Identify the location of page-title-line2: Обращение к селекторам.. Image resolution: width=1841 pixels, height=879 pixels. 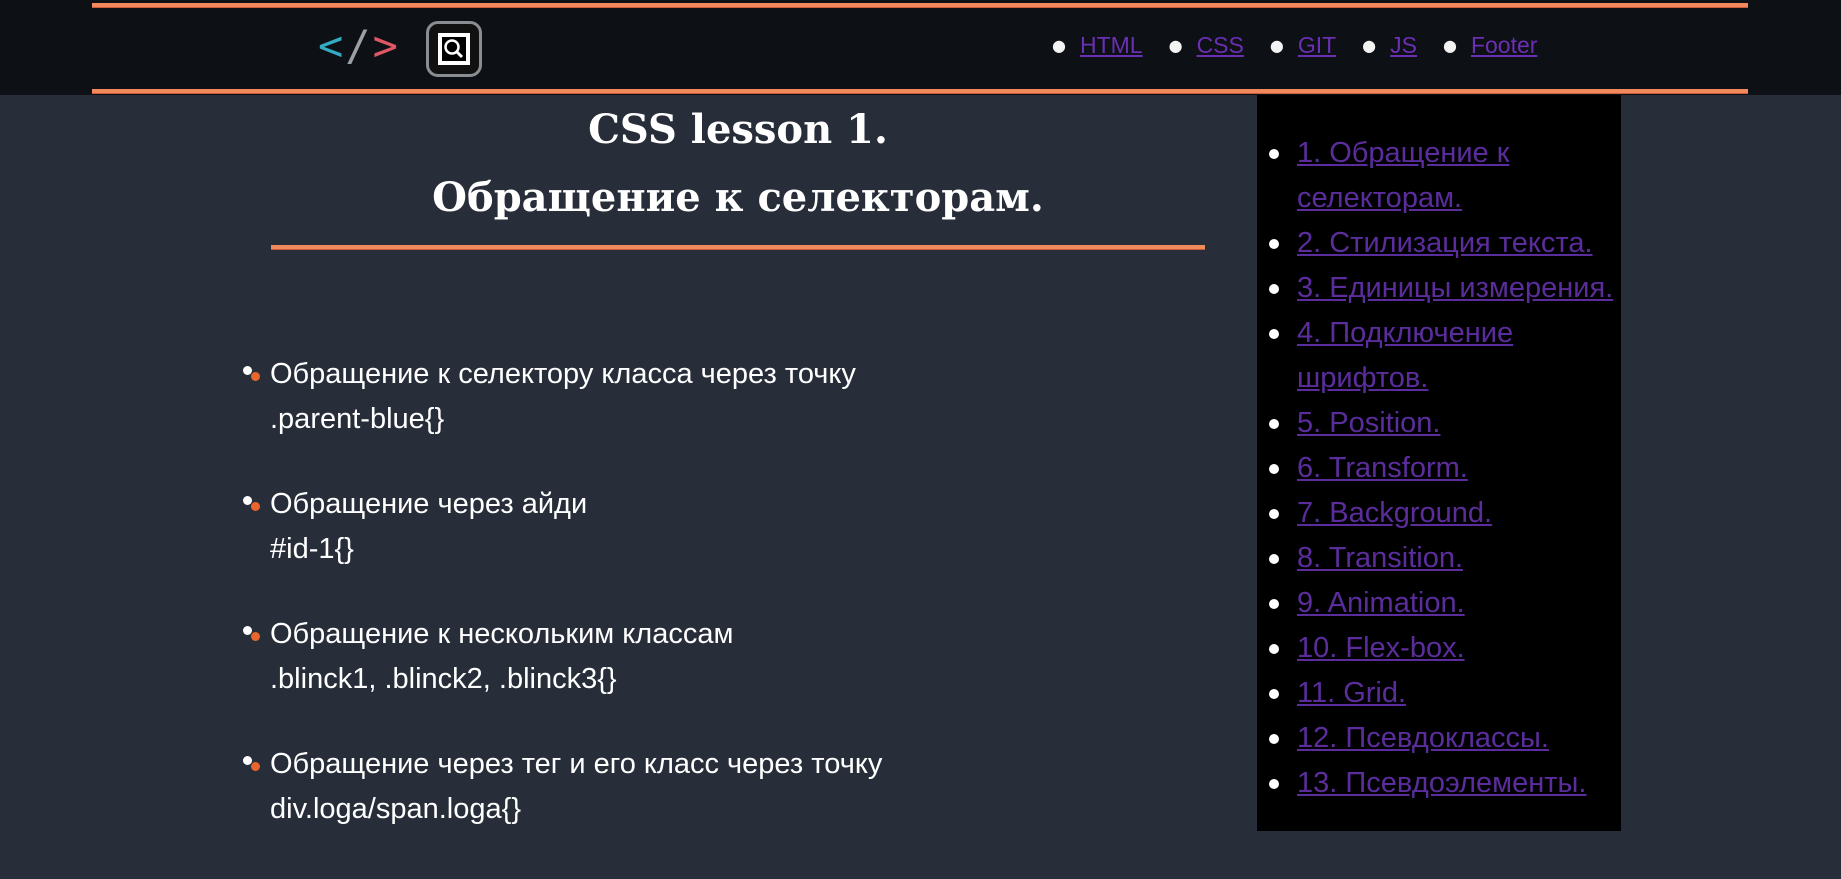
(738, 197).